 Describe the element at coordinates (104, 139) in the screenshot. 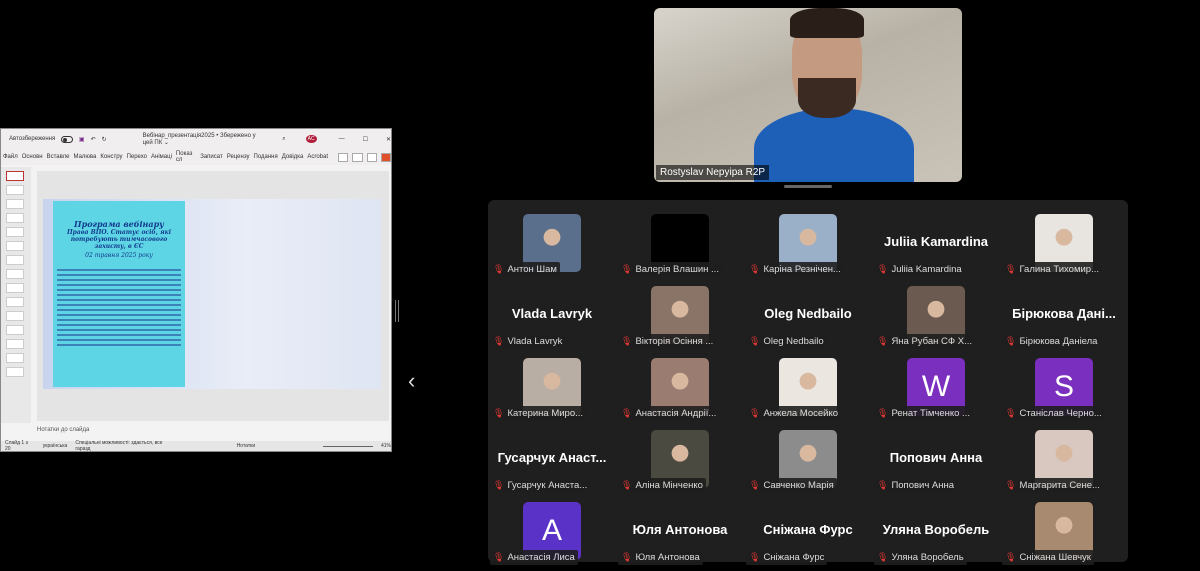

I see `redo-icon: ↻` at that location.